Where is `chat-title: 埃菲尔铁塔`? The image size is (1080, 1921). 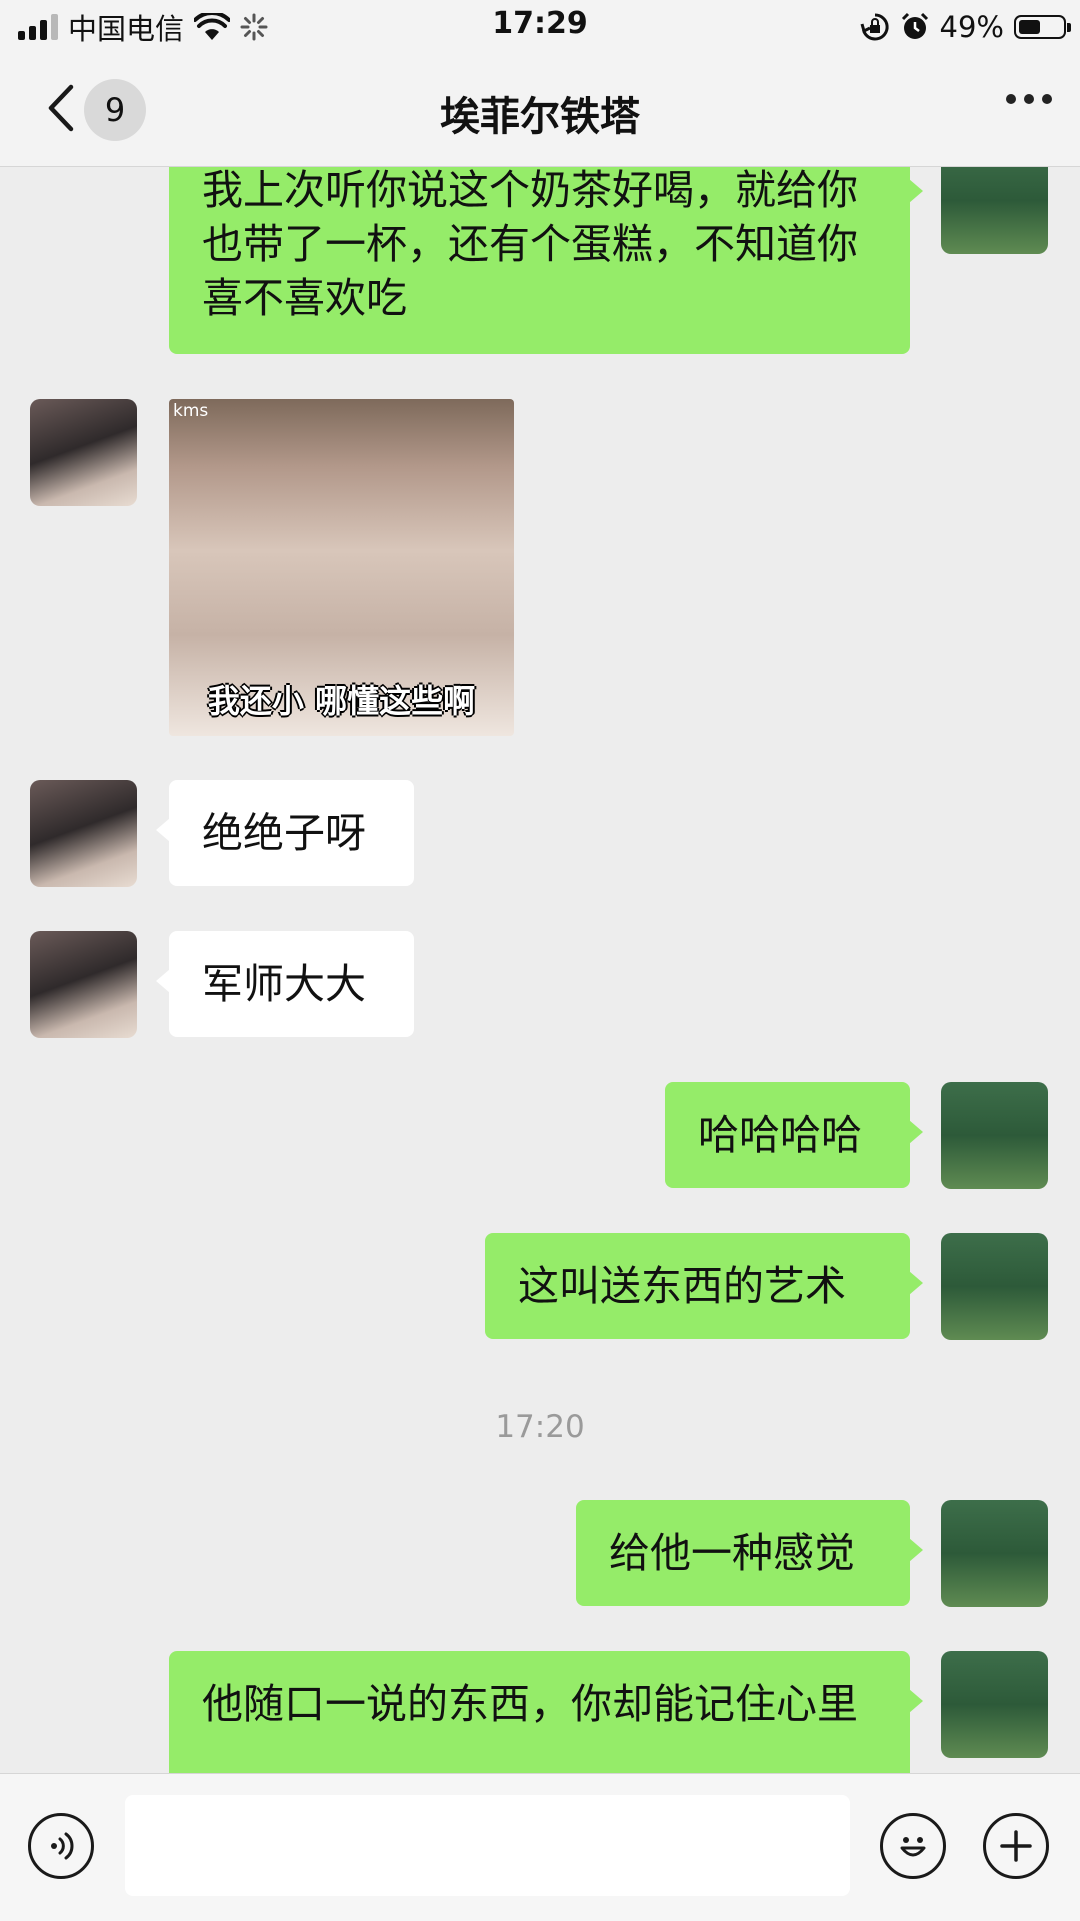
chat-title: 埃菲尔铁塔 is located at coordinates (540, 117).